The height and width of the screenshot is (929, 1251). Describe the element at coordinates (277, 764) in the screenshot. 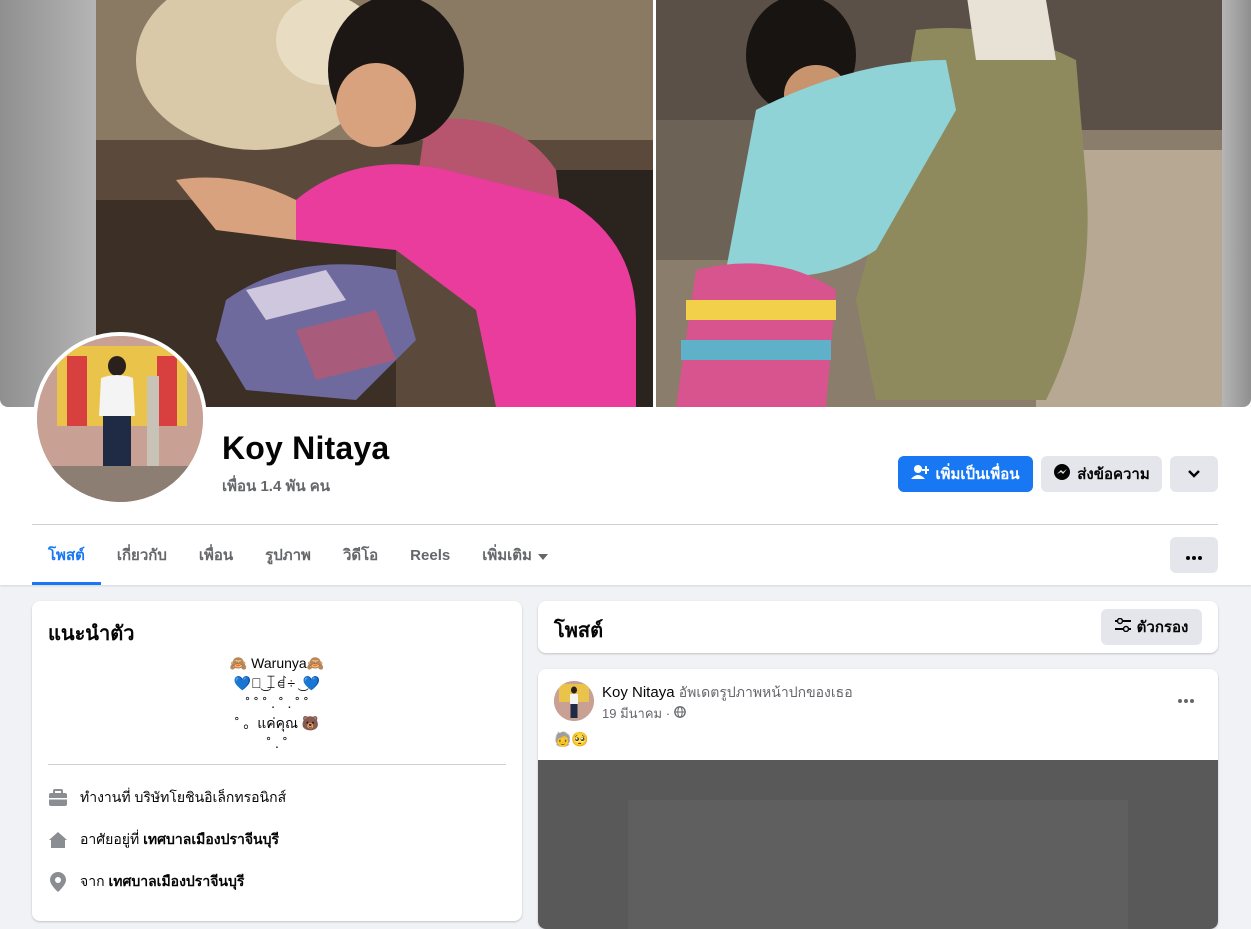

I see `intro-divider` at that location.